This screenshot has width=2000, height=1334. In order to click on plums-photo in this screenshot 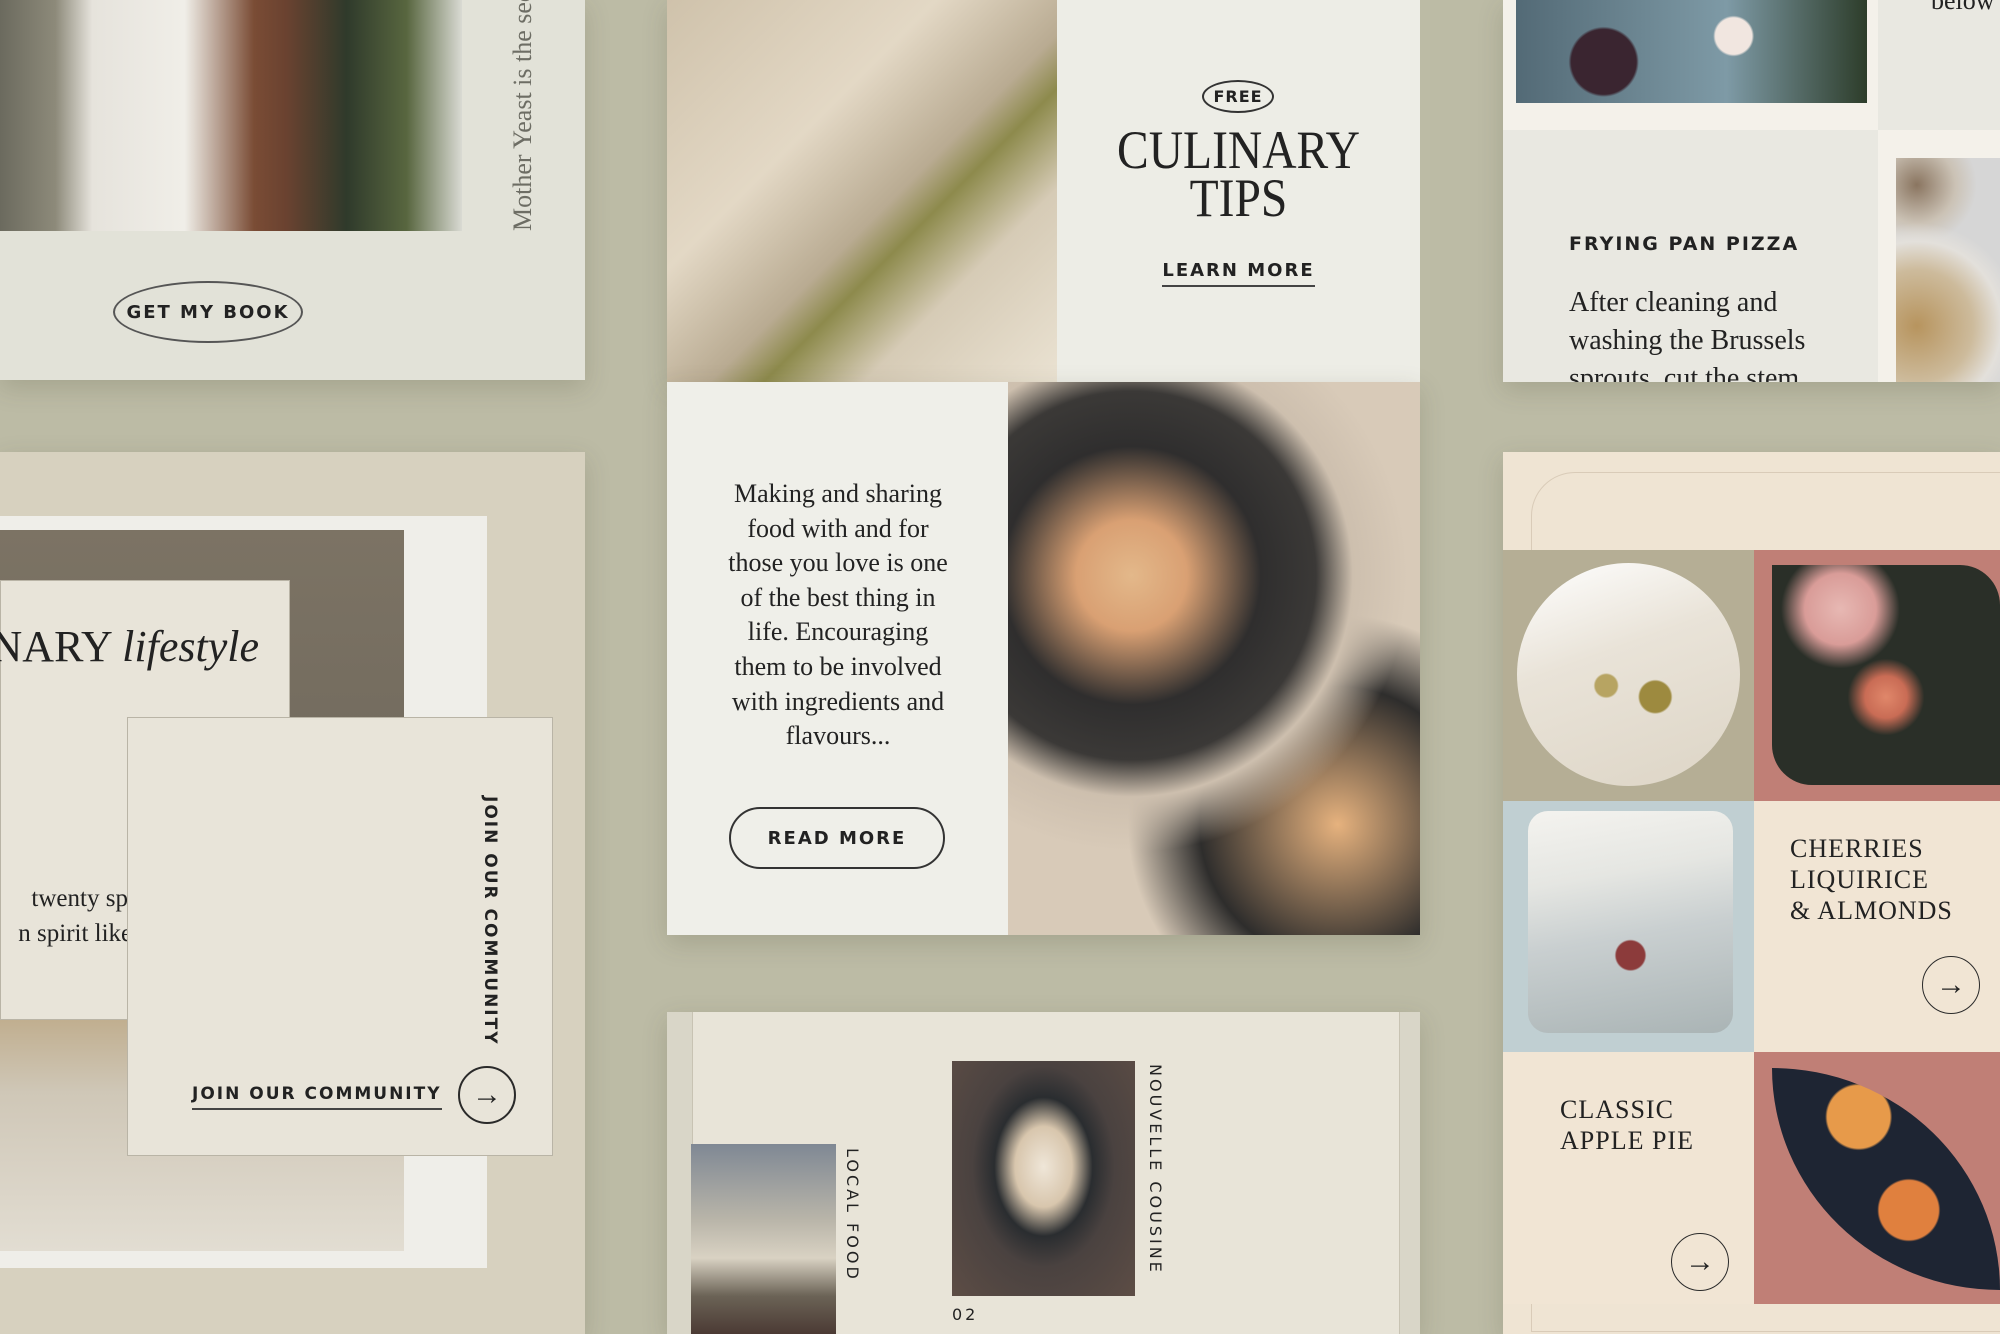, I will do `click(1691, 51)`.